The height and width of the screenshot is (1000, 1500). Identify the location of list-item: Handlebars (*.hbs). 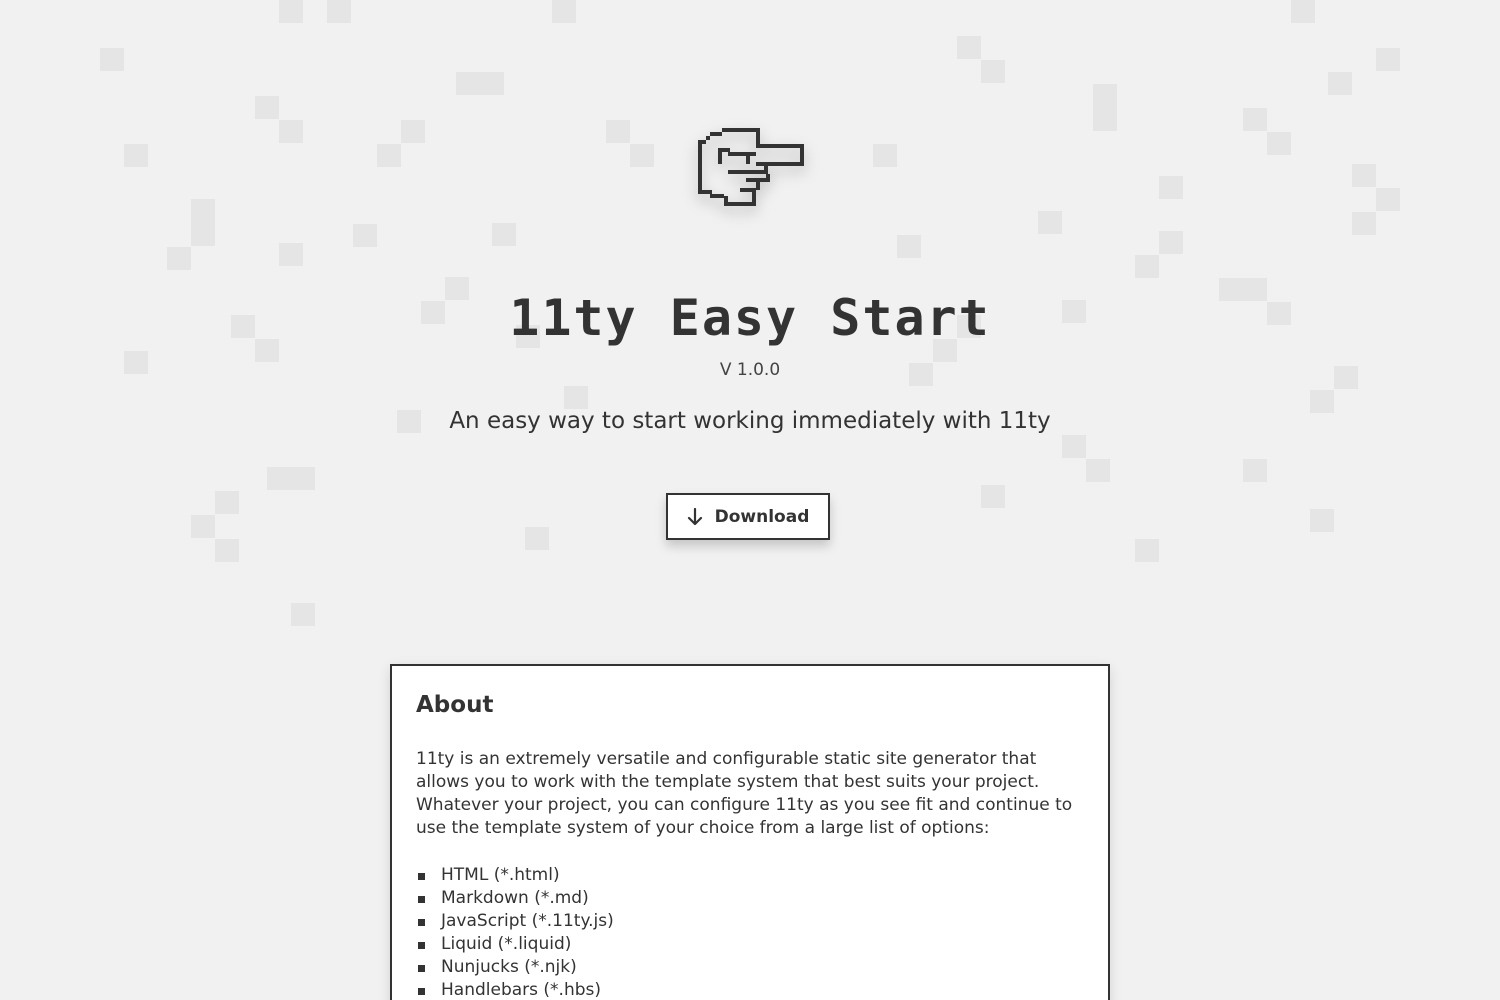
(750, 989).